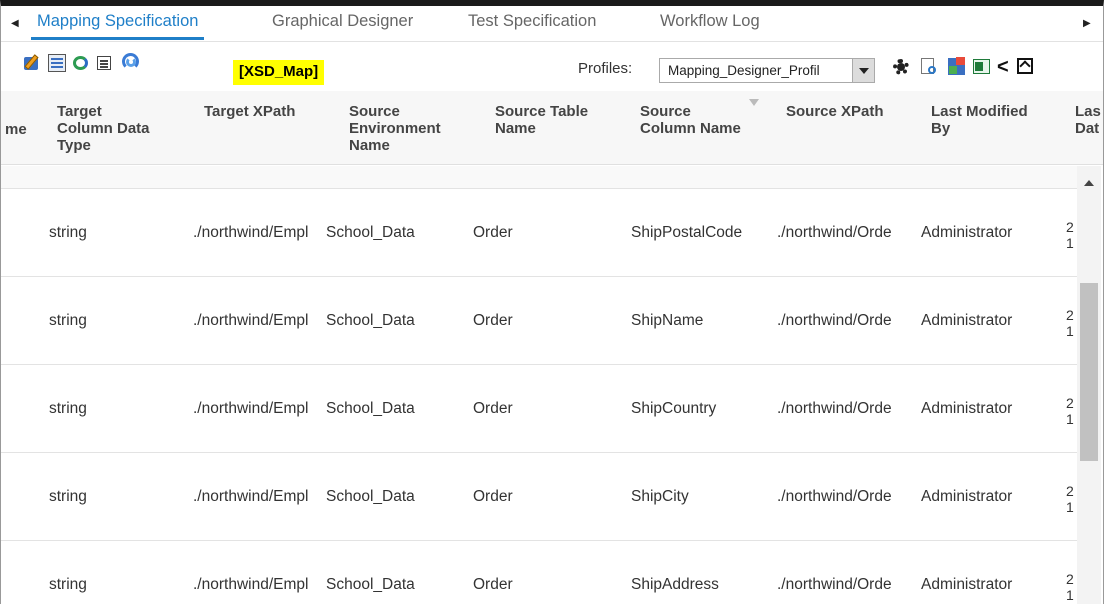  I want to click on grid-spacer, so click(539, 177).